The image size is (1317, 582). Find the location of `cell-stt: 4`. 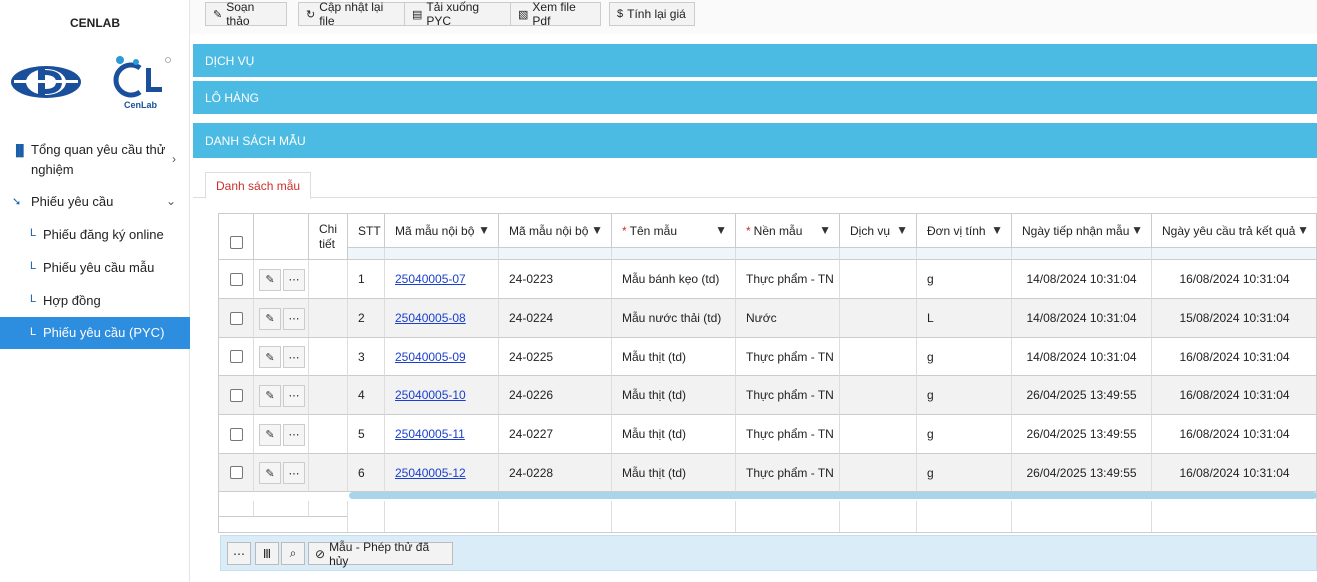

cell-stt: 4 is located at coordinates (366, 395).